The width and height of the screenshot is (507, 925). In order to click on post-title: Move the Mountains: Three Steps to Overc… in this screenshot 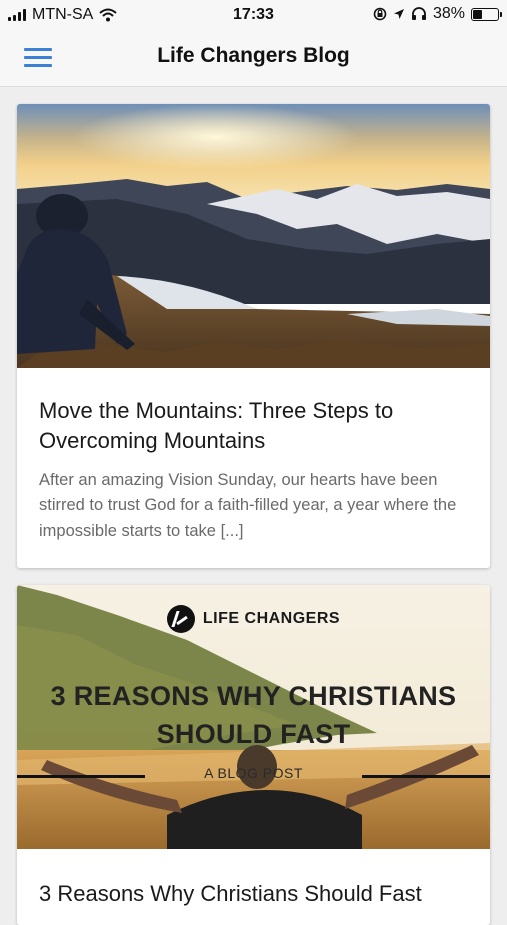, I will do `click(253, 412)`.